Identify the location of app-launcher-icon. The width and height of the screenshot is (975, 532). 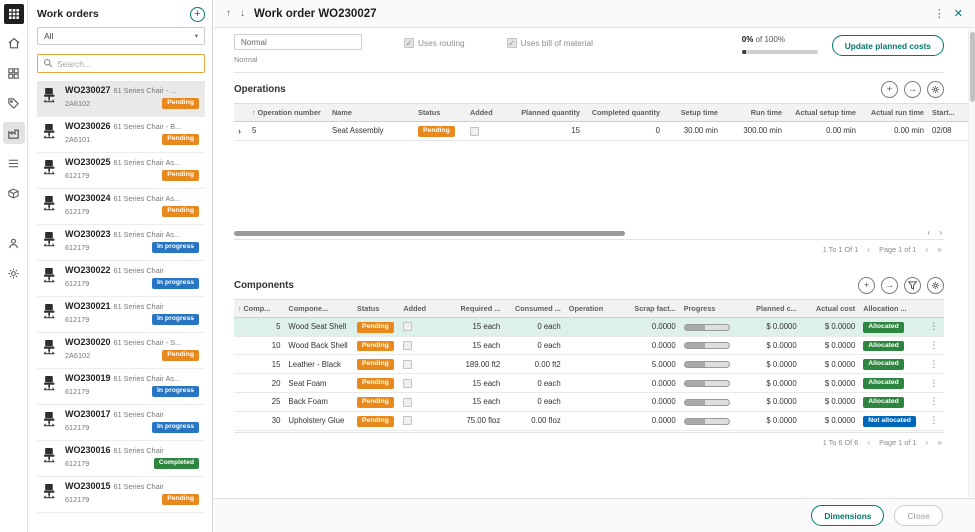
(13, 14).